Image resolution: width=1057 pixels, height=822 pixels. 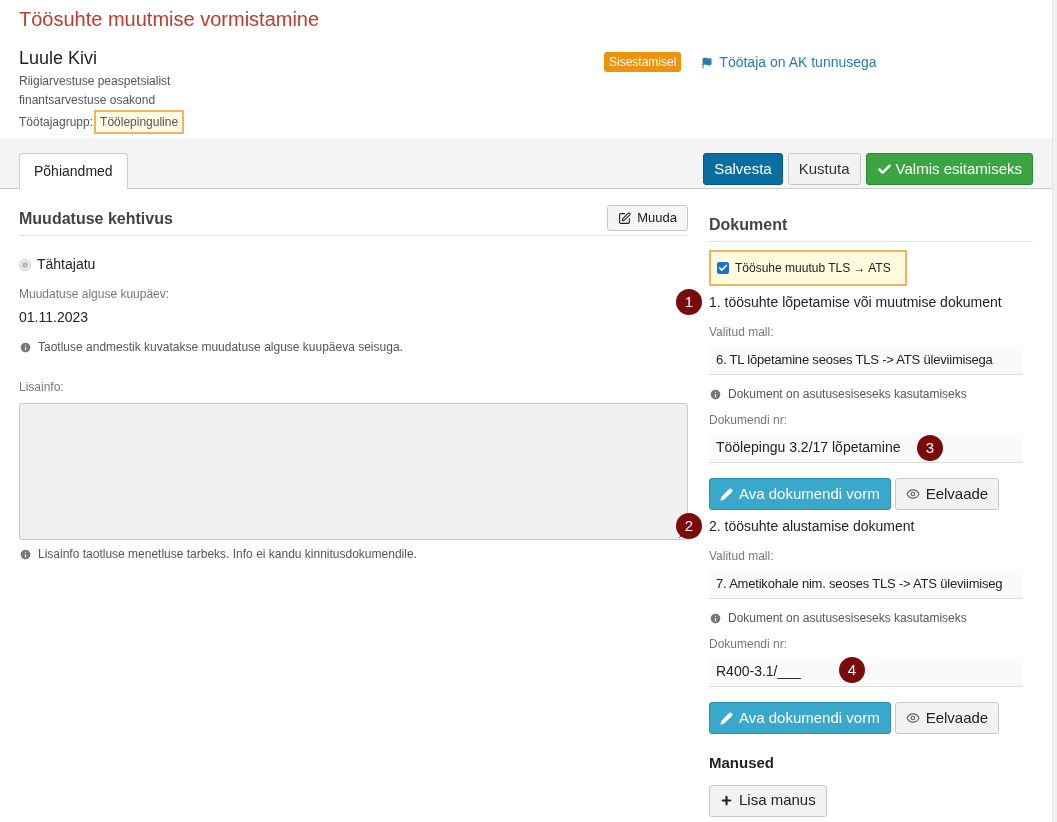 I want to click on flag-link: Töötaja on AK tunnusega, so click(x=789, y=62).